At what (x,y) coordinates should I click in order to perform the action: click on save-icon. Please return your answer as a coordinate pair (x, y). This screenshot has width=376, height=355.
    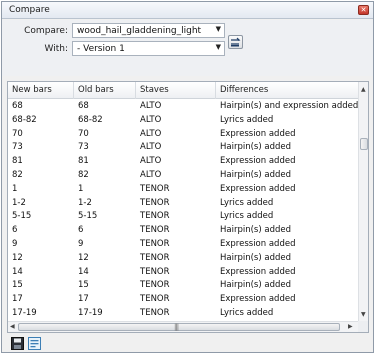
    Looking at the image, I should click on (17, 343).